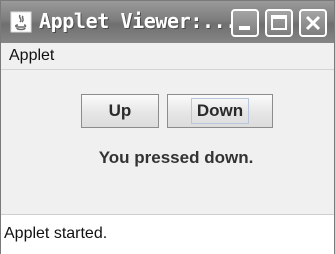 This screenshot has width=335, height=254. I want to click on maximize-icon, so click(279, 22).